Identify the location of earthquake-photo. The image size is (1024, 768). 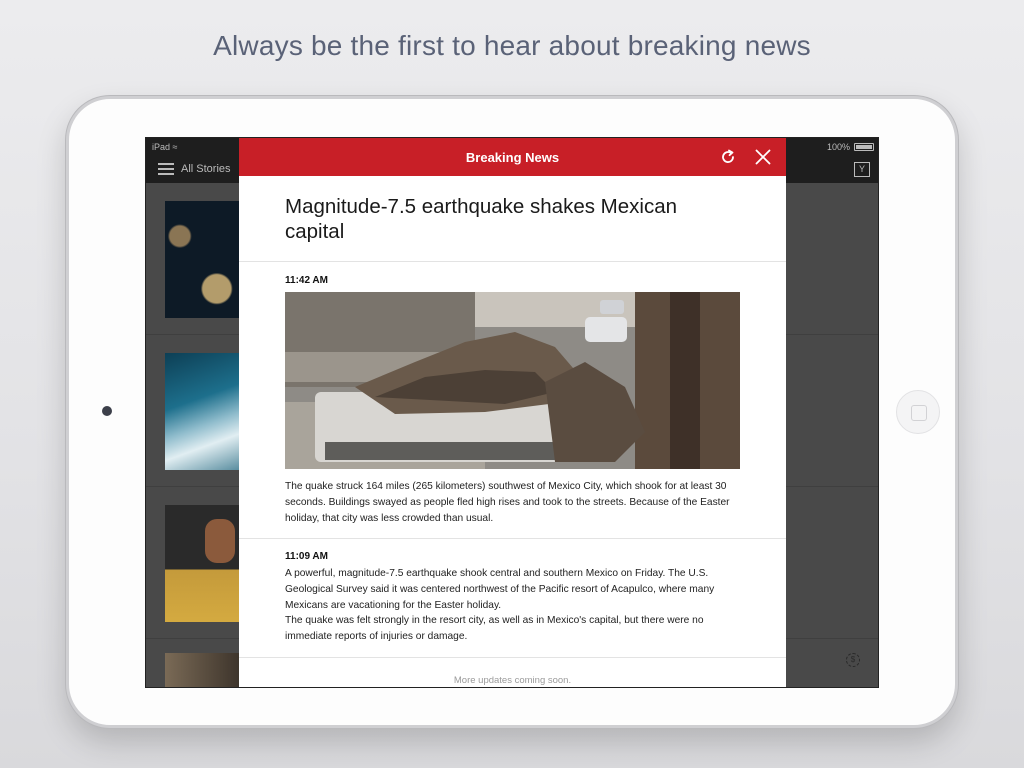
(512, 380).